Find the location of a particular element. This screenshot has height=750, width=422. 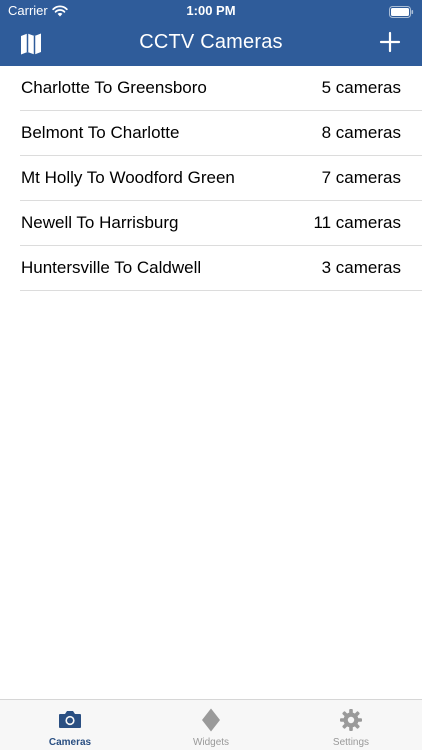

route-name: Belmont To Charlotte is located at coordinates (100, 132).